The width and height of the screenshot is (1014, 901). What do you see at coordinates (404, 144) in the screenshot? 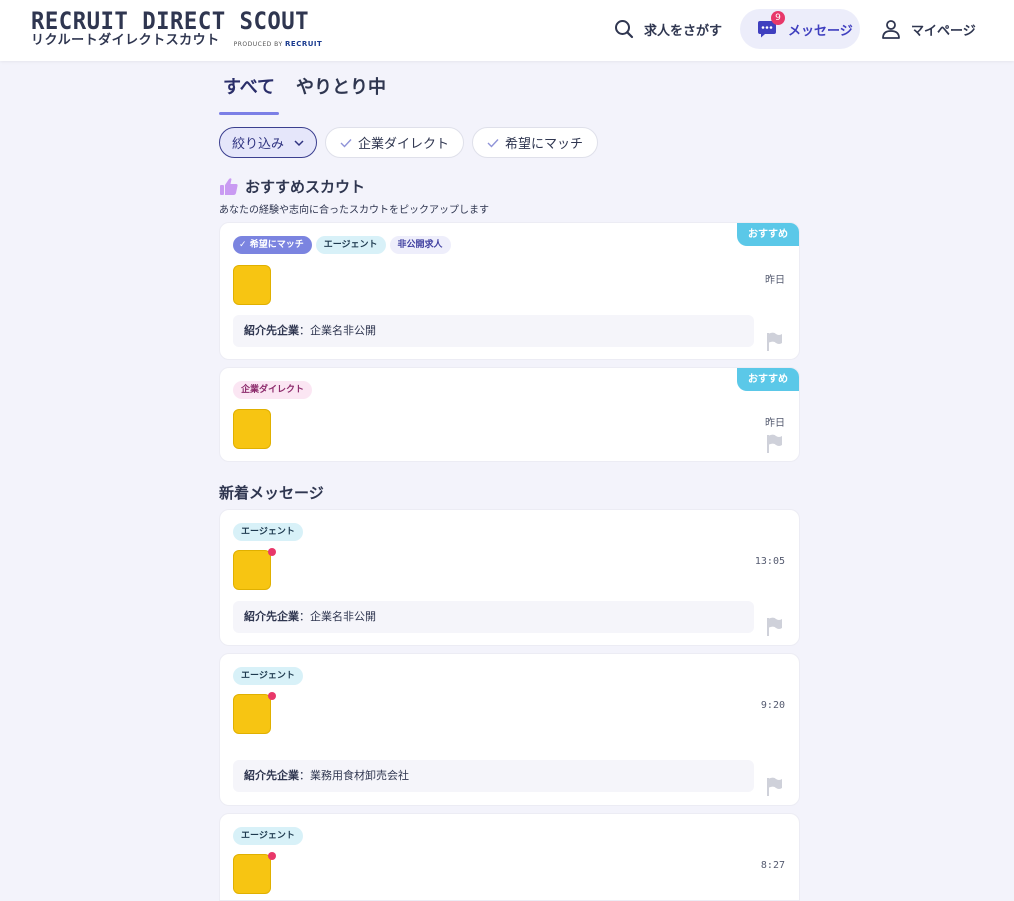
I see `filter-chip-label: 企業ダイレクト` at bounding box center [404, 144].